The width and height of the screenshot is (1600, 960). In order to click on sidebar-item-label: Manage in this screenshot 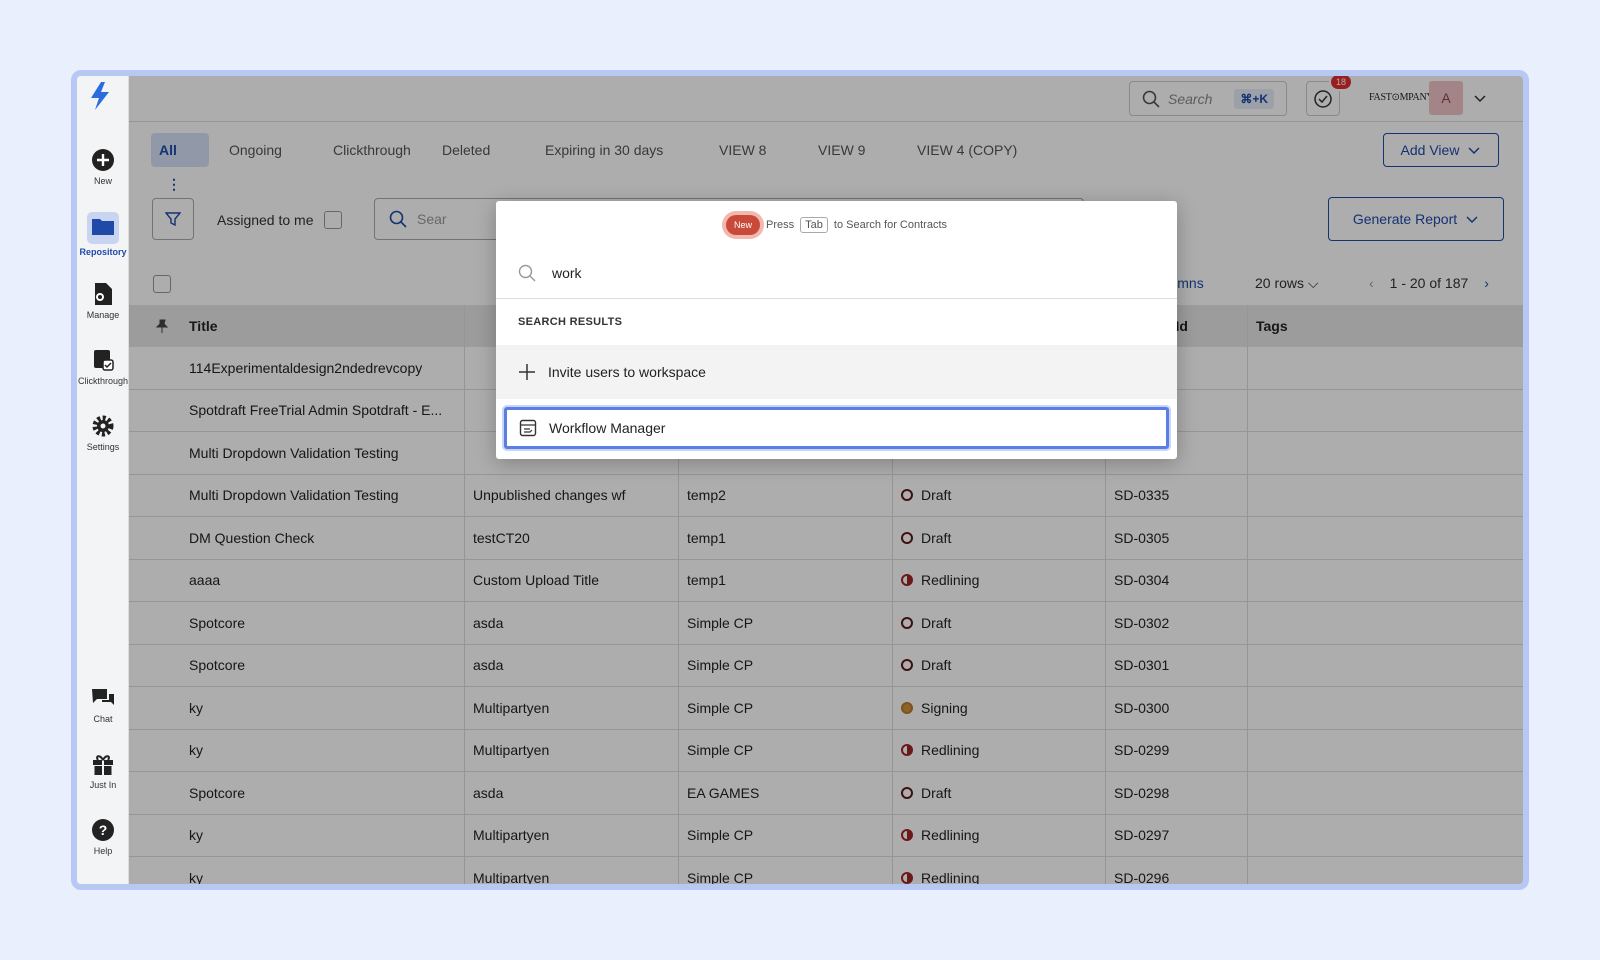, I will do `click(103, 315)`.